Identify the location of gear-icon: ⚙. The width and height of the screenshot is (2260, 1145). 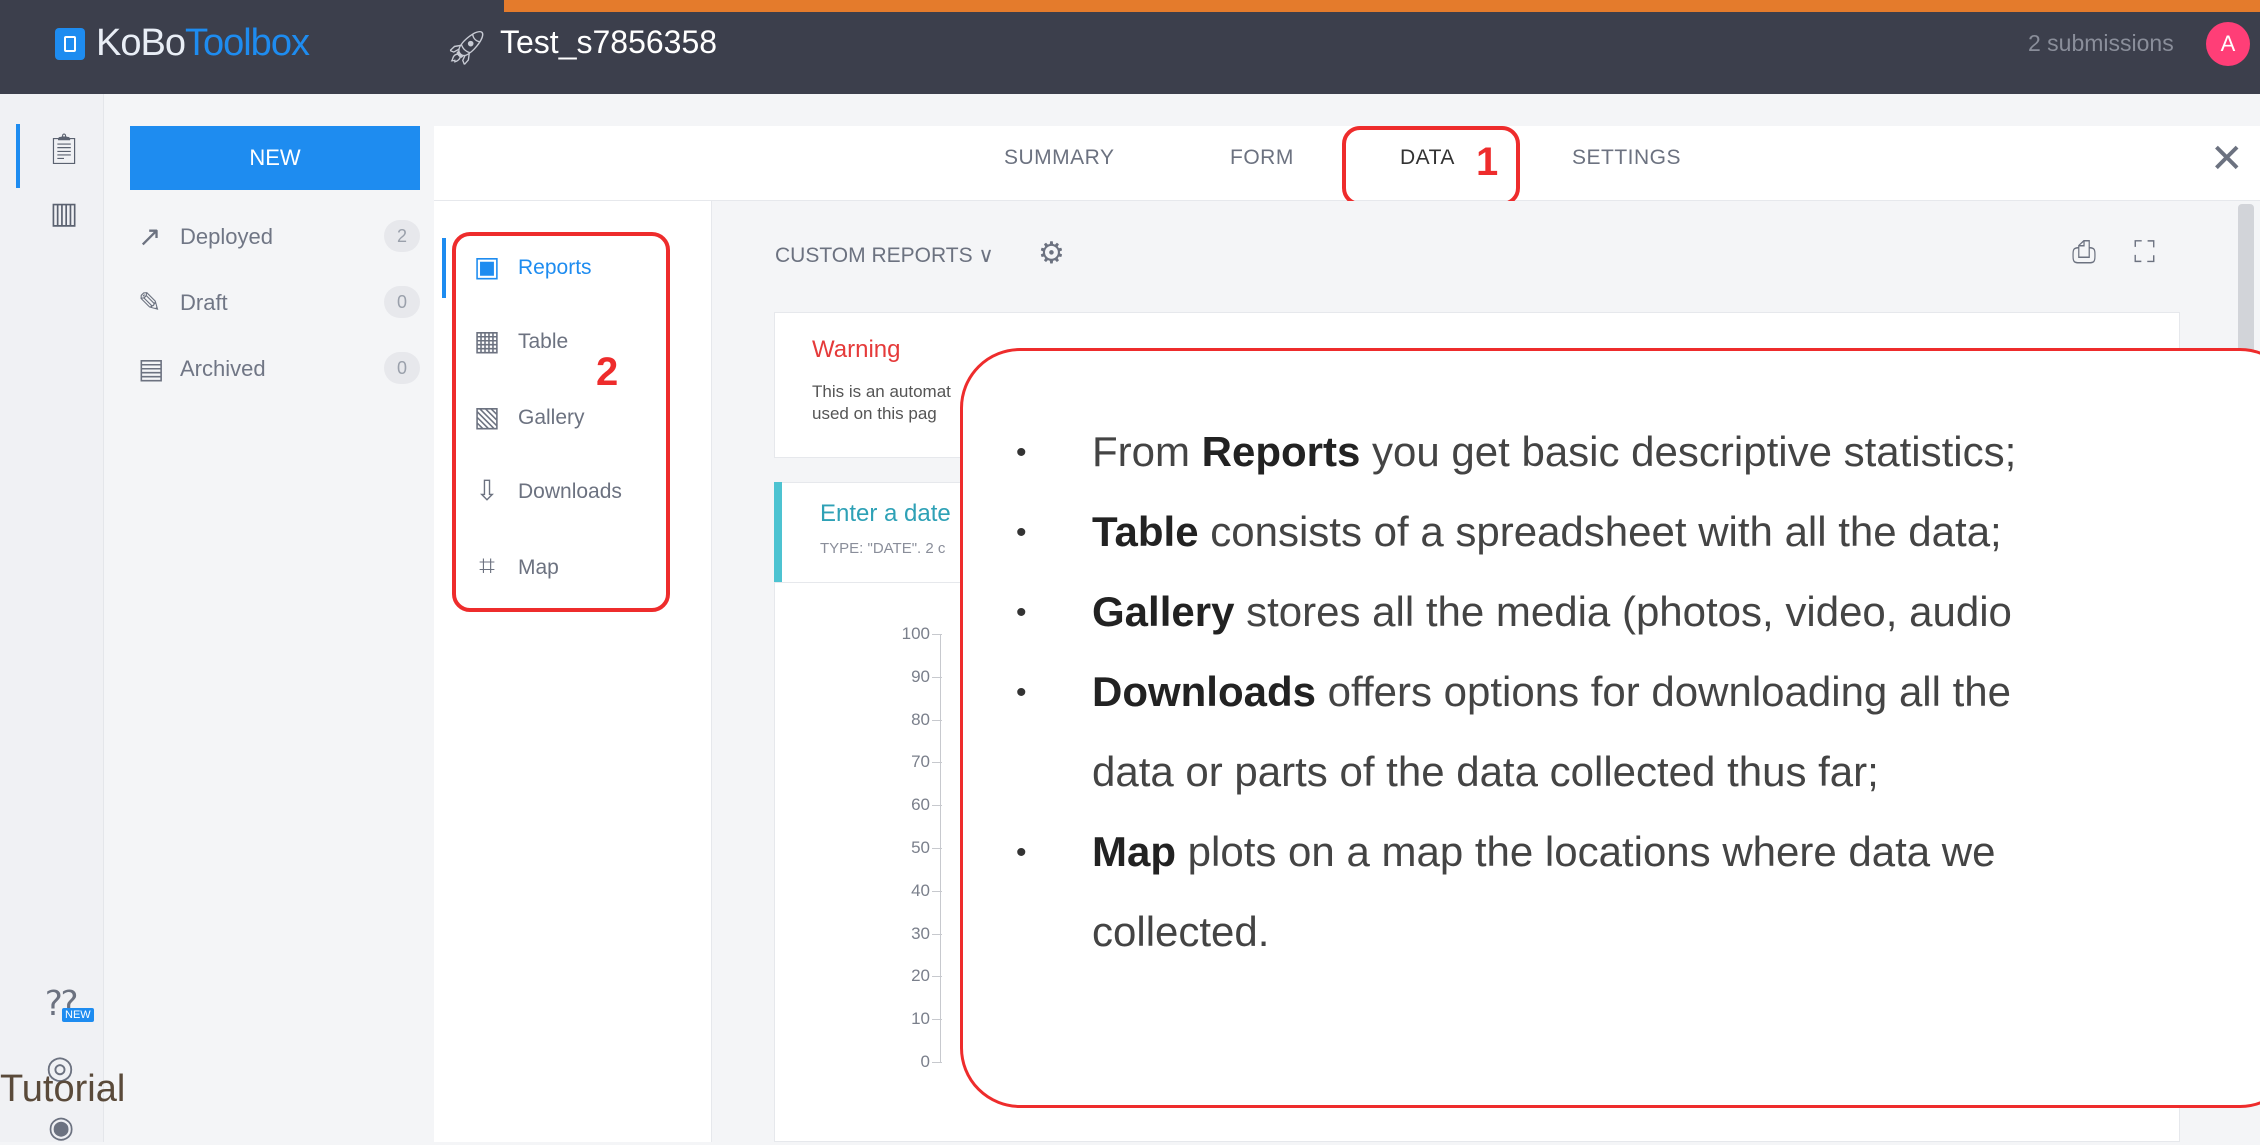
(1051, 253).